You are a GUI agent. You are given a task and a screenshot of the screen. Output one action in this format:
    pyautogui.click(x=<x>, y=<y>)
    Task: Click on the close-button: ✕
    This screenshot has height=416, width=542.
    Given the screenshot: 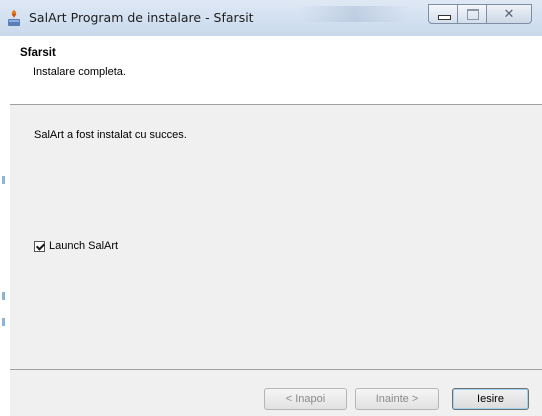 What is the action you would take?
    pyautogui.click(x=509, y=14)
    